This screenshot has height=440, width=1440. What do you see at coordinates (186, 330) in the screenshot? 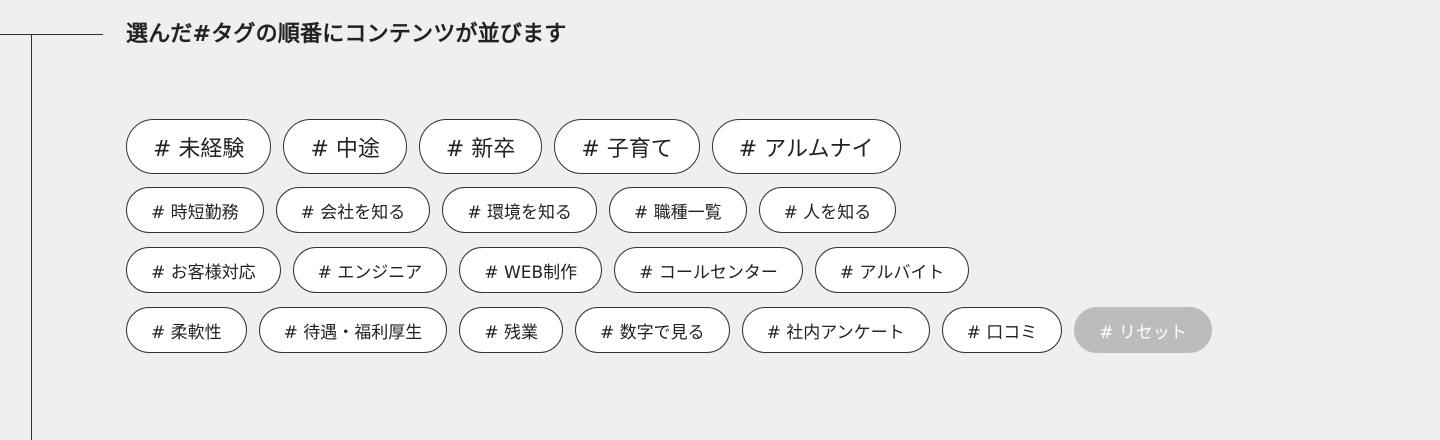
I see `tag-button-junansei: # 柔軟性` at bounding box center [186, 330].